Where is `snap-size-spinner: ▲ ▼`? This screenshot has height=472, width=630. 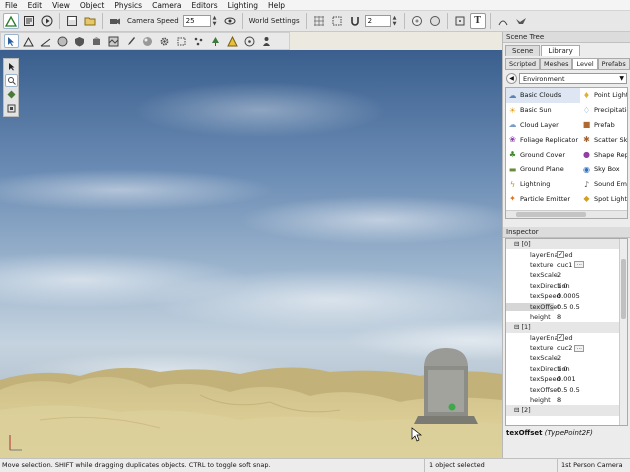 snap-size-spinner: ▲ ▼ is located at coordinates (396, 21).